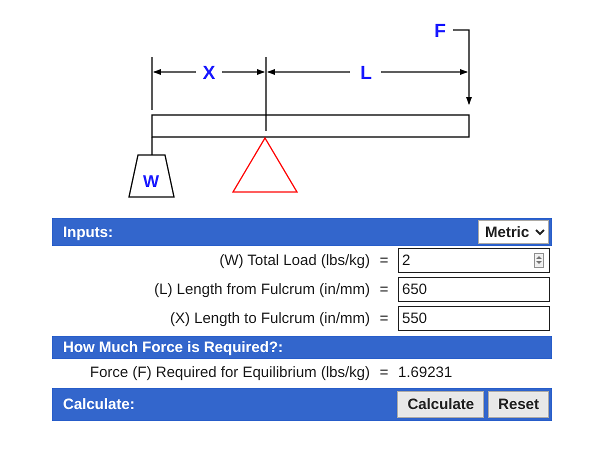 The width and height of the screenshot is (590, 449). Describe the element at coordinates (440, 404) in the screenshot. I see `calculate-button: Calculate` at that location.